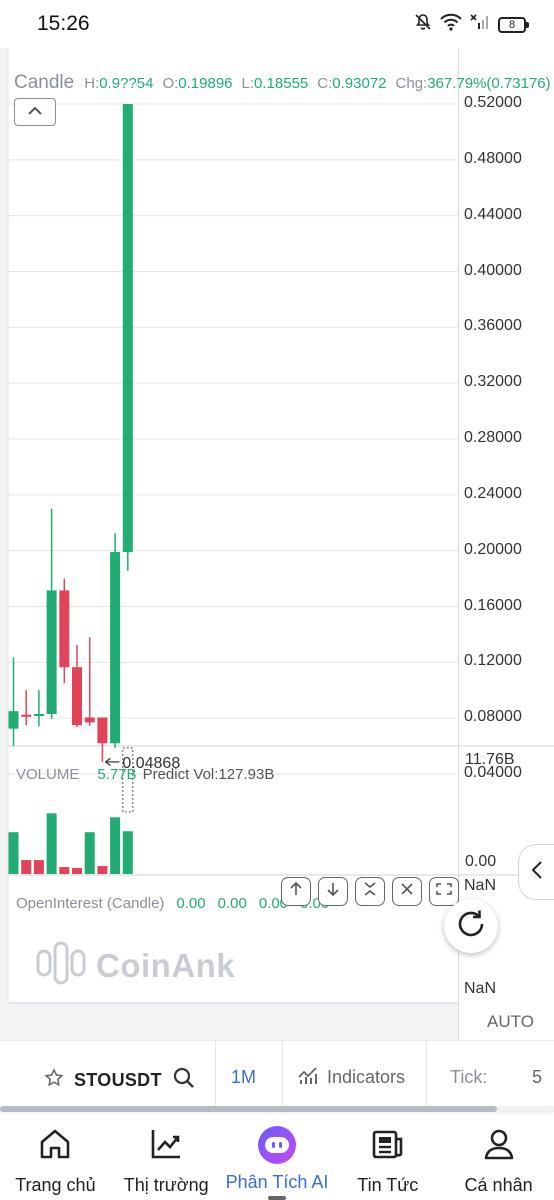 The image size is (554, 1200). What do you see at coordinates (510, 1022) in the screenshot?
I see `auto-scale-button: AUTO` at bounding box center [510, 1022].